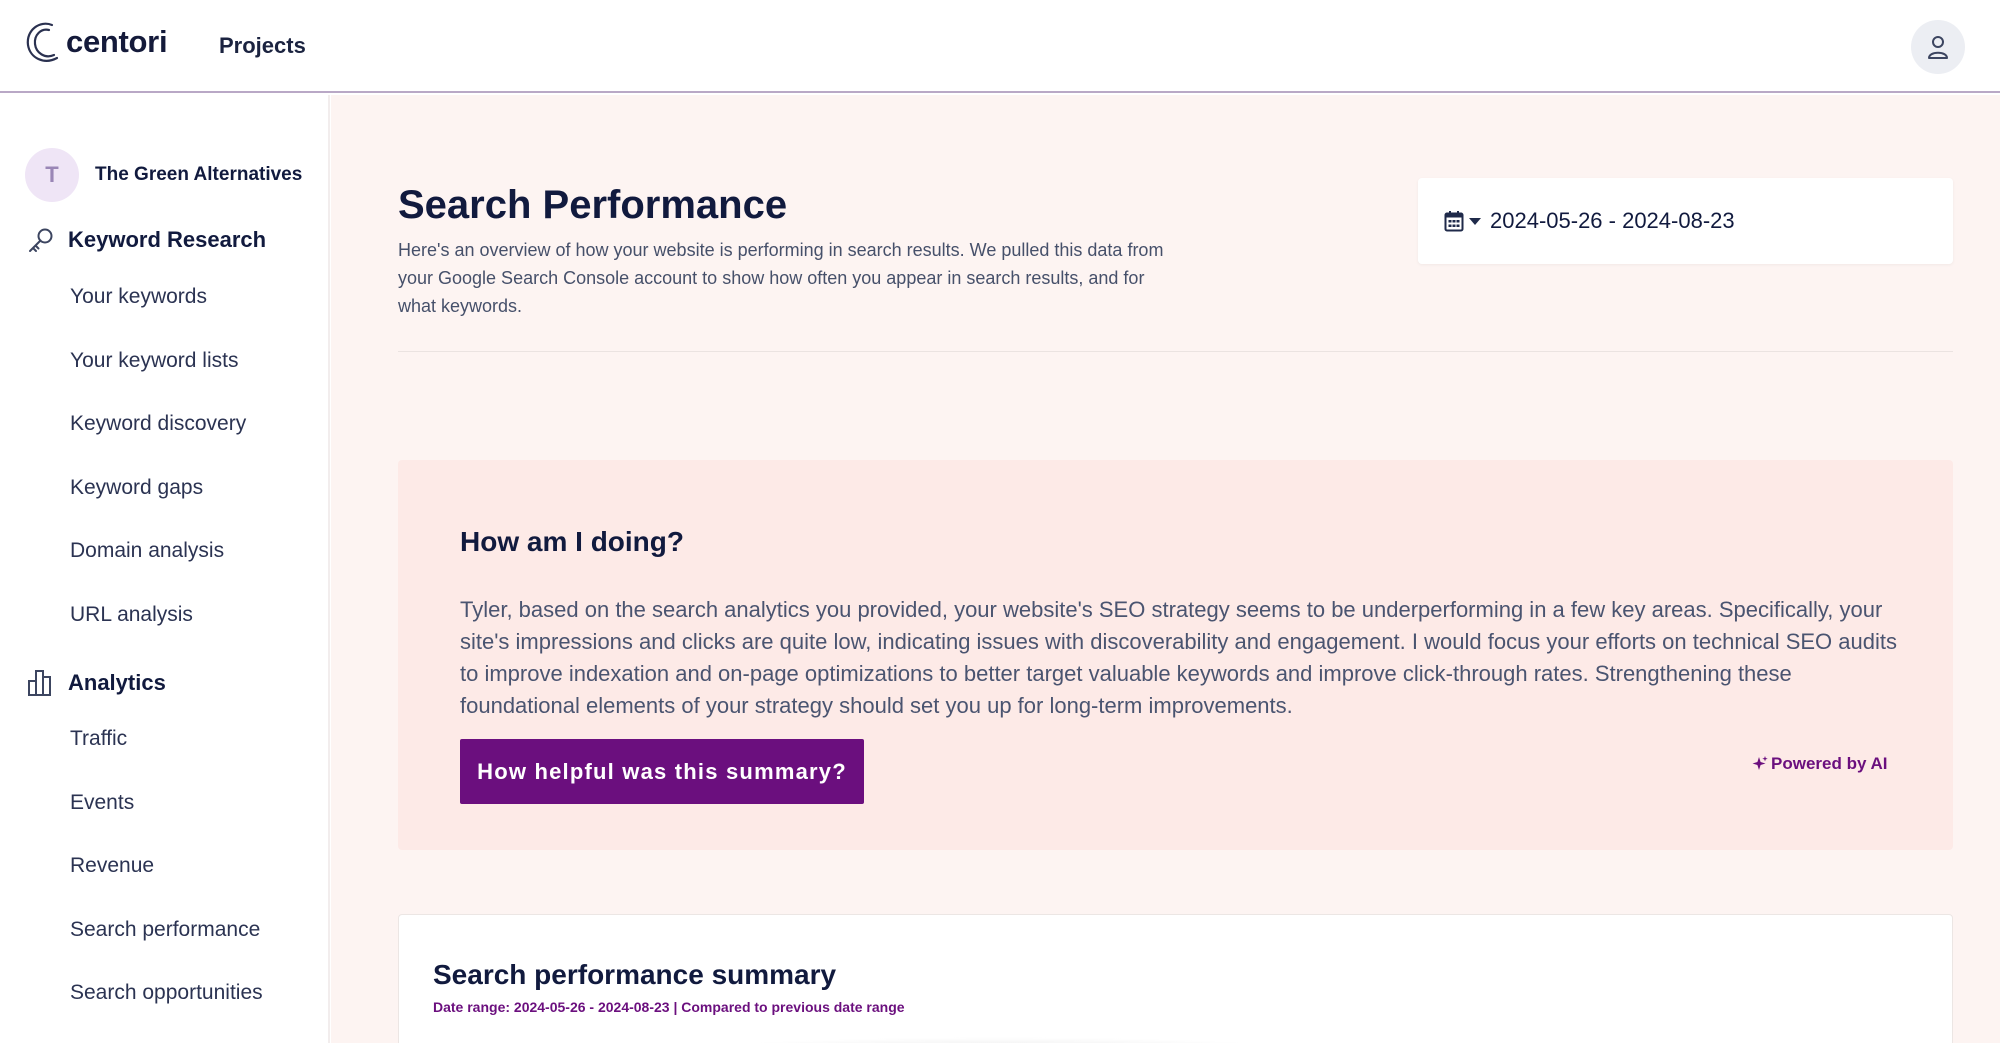  Describe the element at coordinates (39, 683) in the screenshot. I see `bar-chart-icon` at that location.